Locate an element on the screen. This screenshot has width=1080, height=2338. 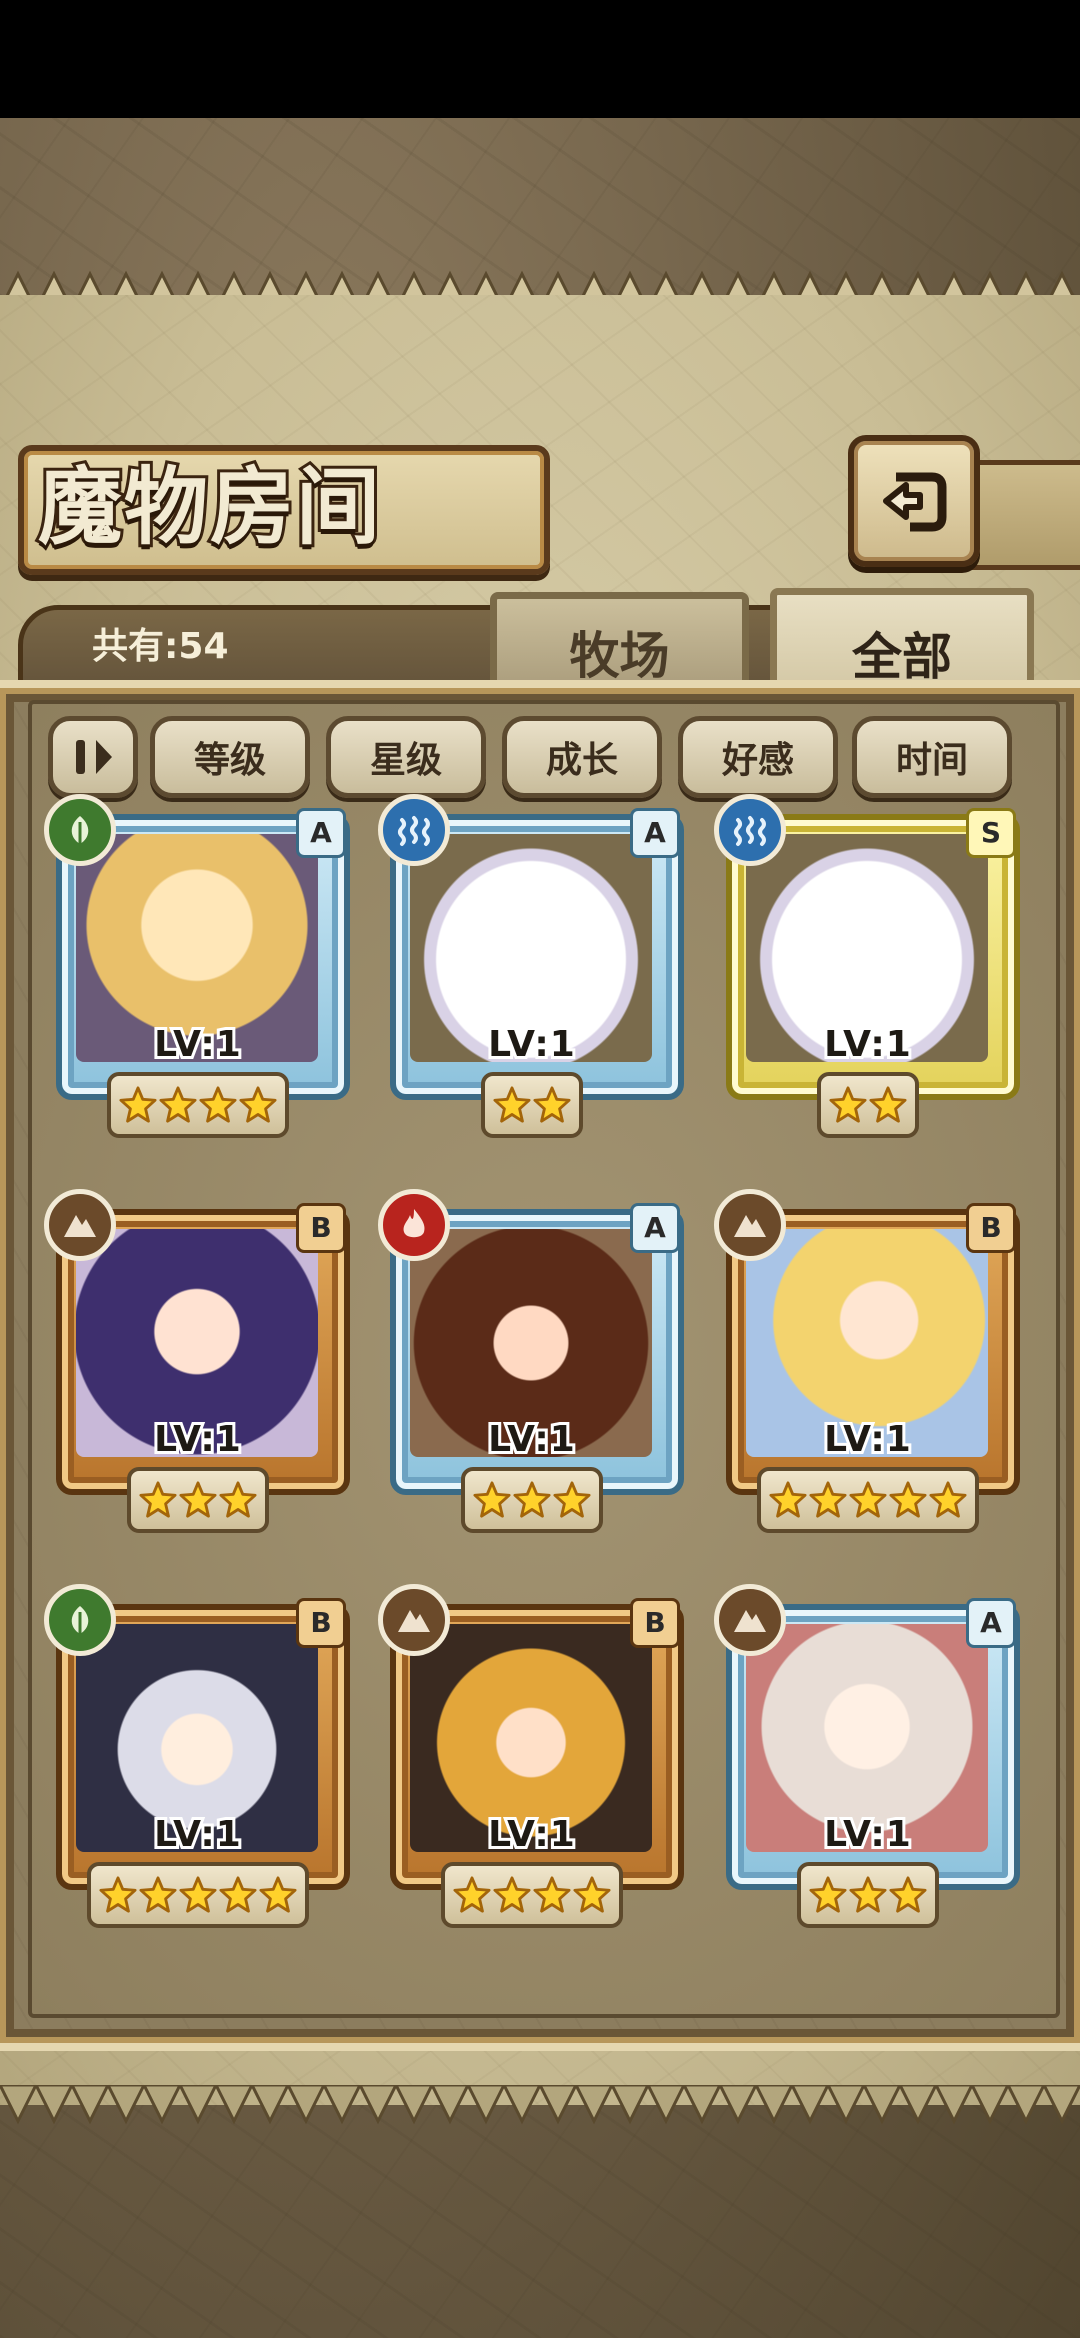
sort-order-button is located at coordinates (93, 757).